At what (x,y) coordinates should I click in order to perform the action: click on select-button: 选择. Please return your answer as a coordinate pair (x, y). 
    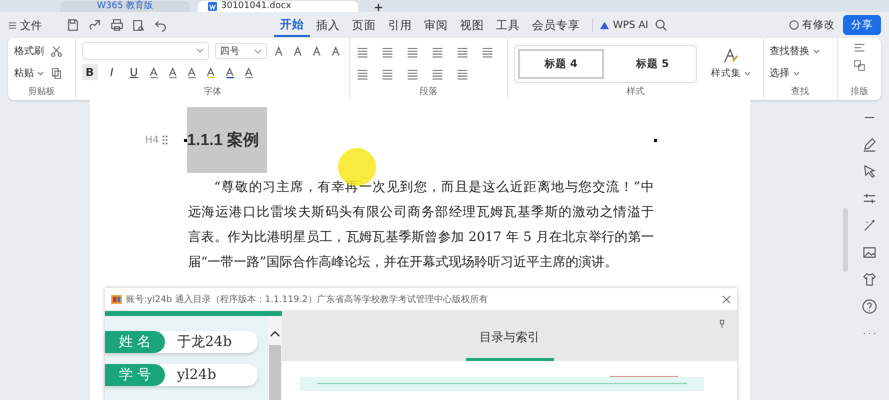
    Looking at the image, I should click on (800, 73).